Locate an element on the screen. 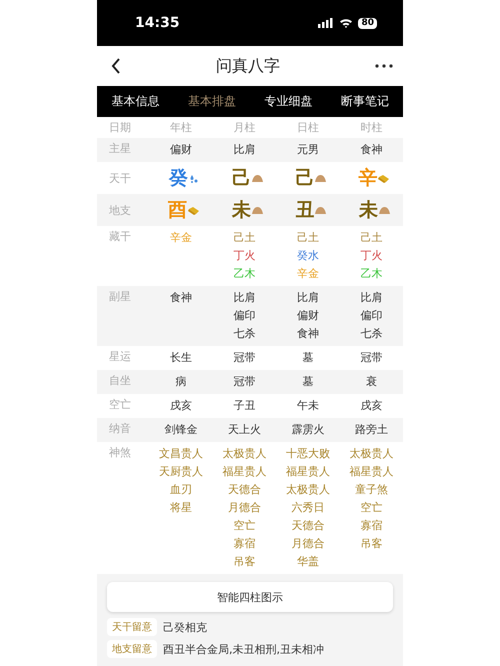  row-label: 空亡 is located at coordinates (120, 404).